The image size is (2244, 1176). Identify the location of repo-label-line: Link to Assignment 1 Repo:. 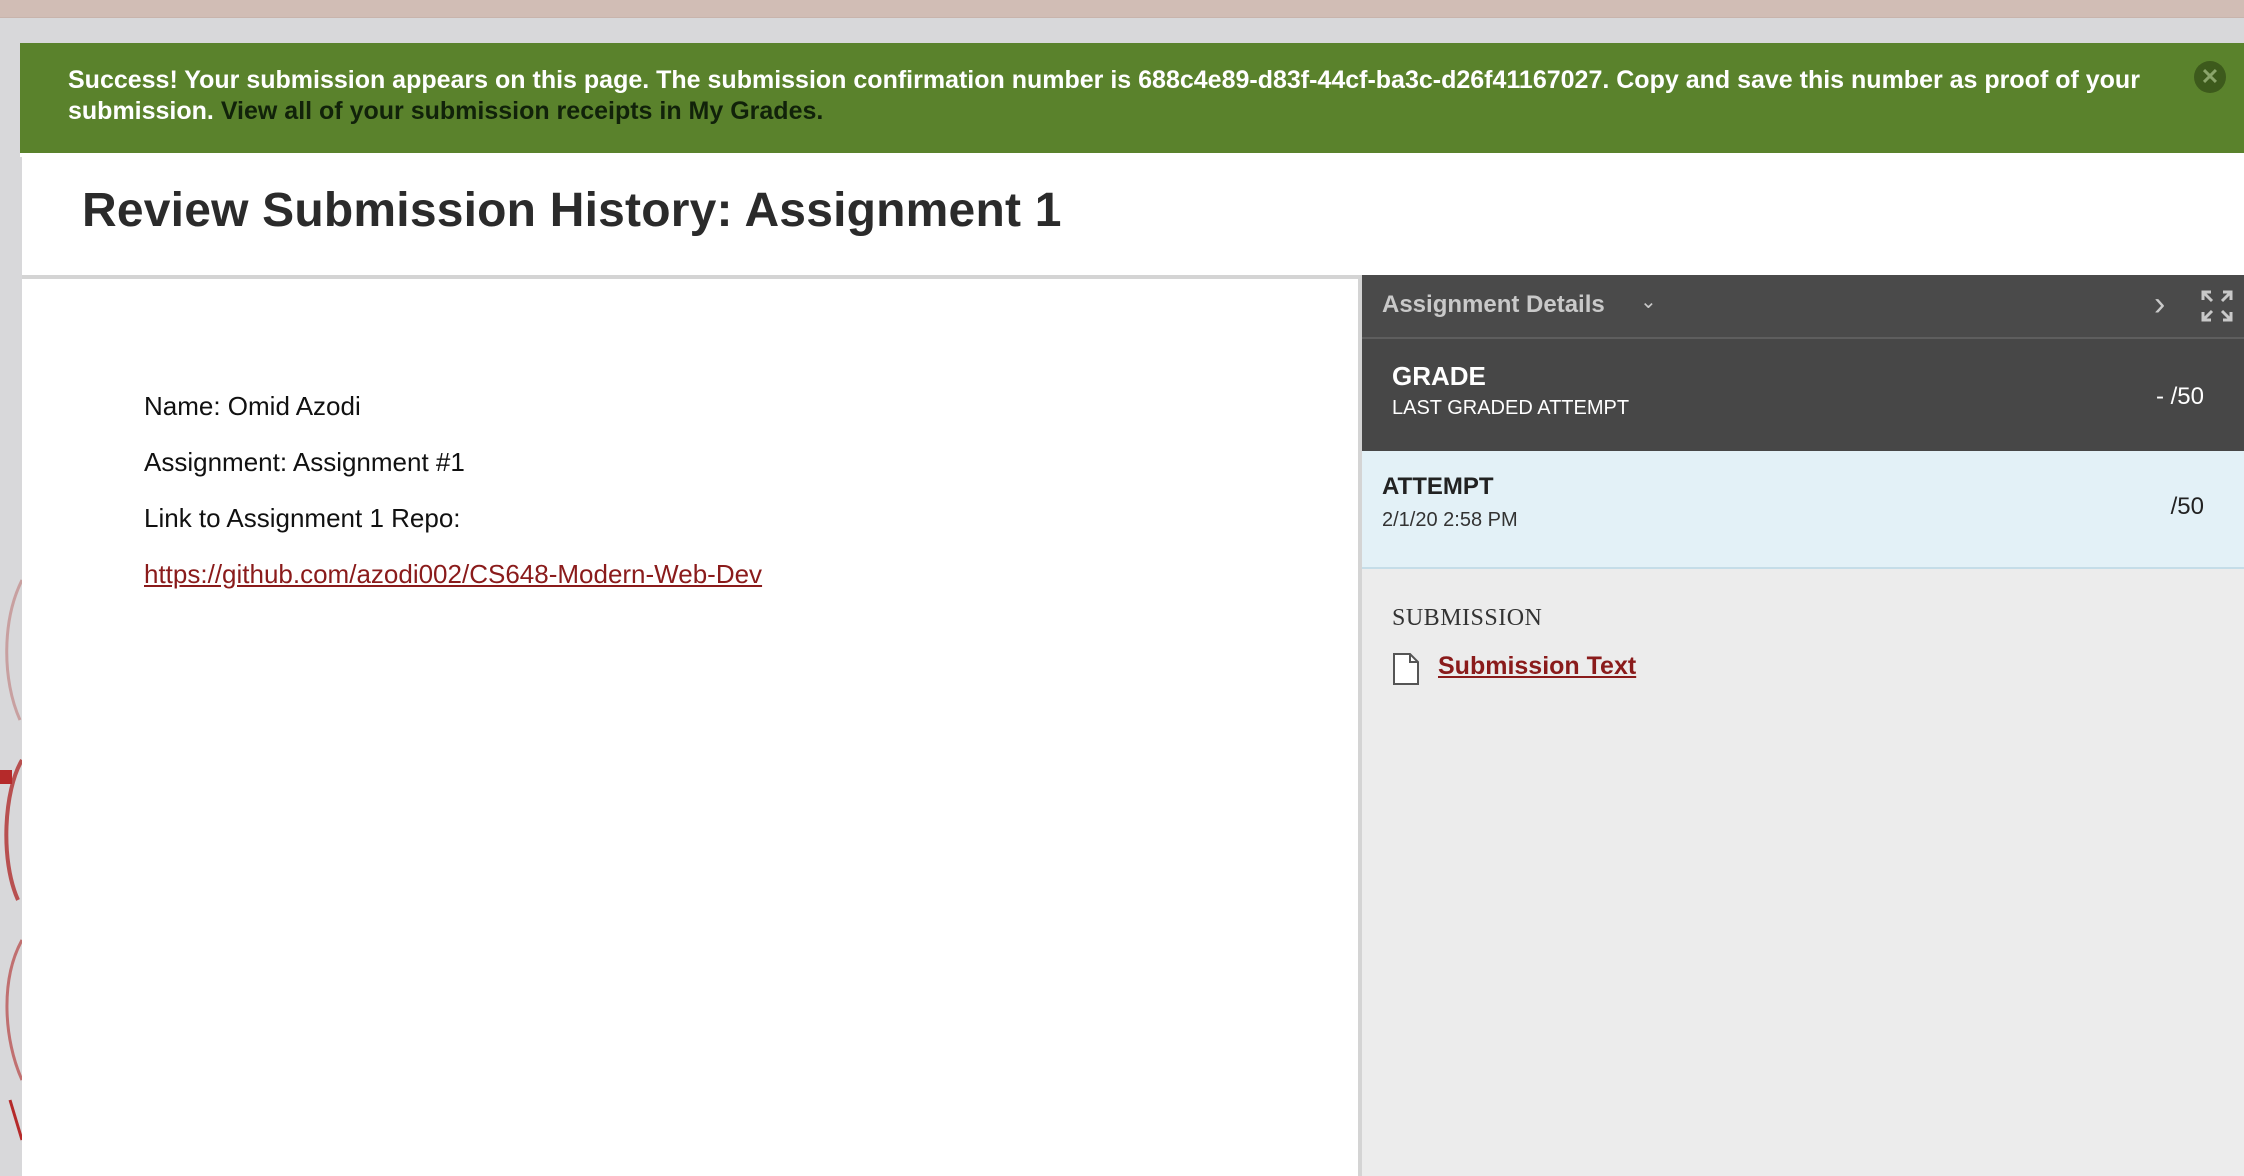
(302, 518).